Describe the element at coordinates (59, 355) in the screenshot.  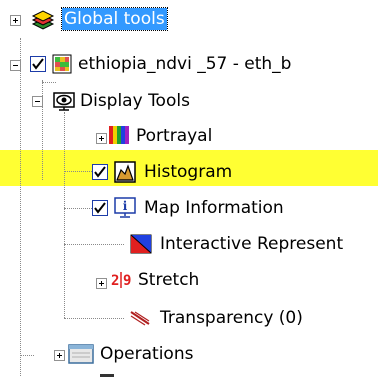
I see `expand-operations` at that location.